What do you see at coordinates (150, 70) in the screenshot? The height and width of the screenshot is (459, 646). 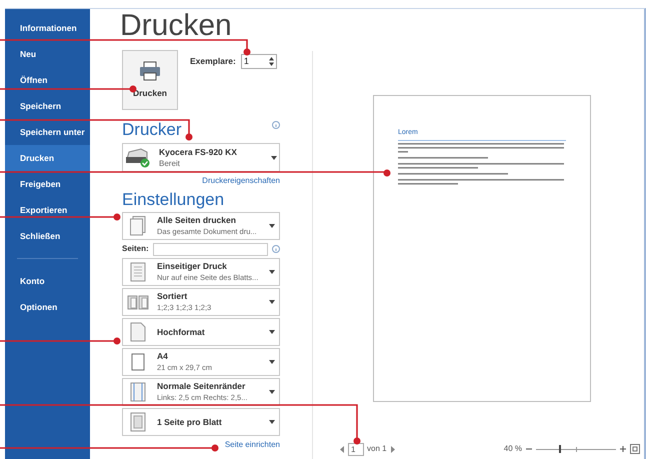 I see `printer-icon` at bounding box center [150, 70].